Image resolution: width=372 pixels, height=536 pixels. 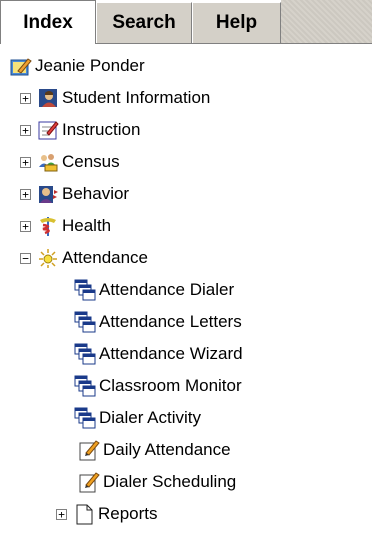 I want to click on student-icon, so click(x=48, y=98).